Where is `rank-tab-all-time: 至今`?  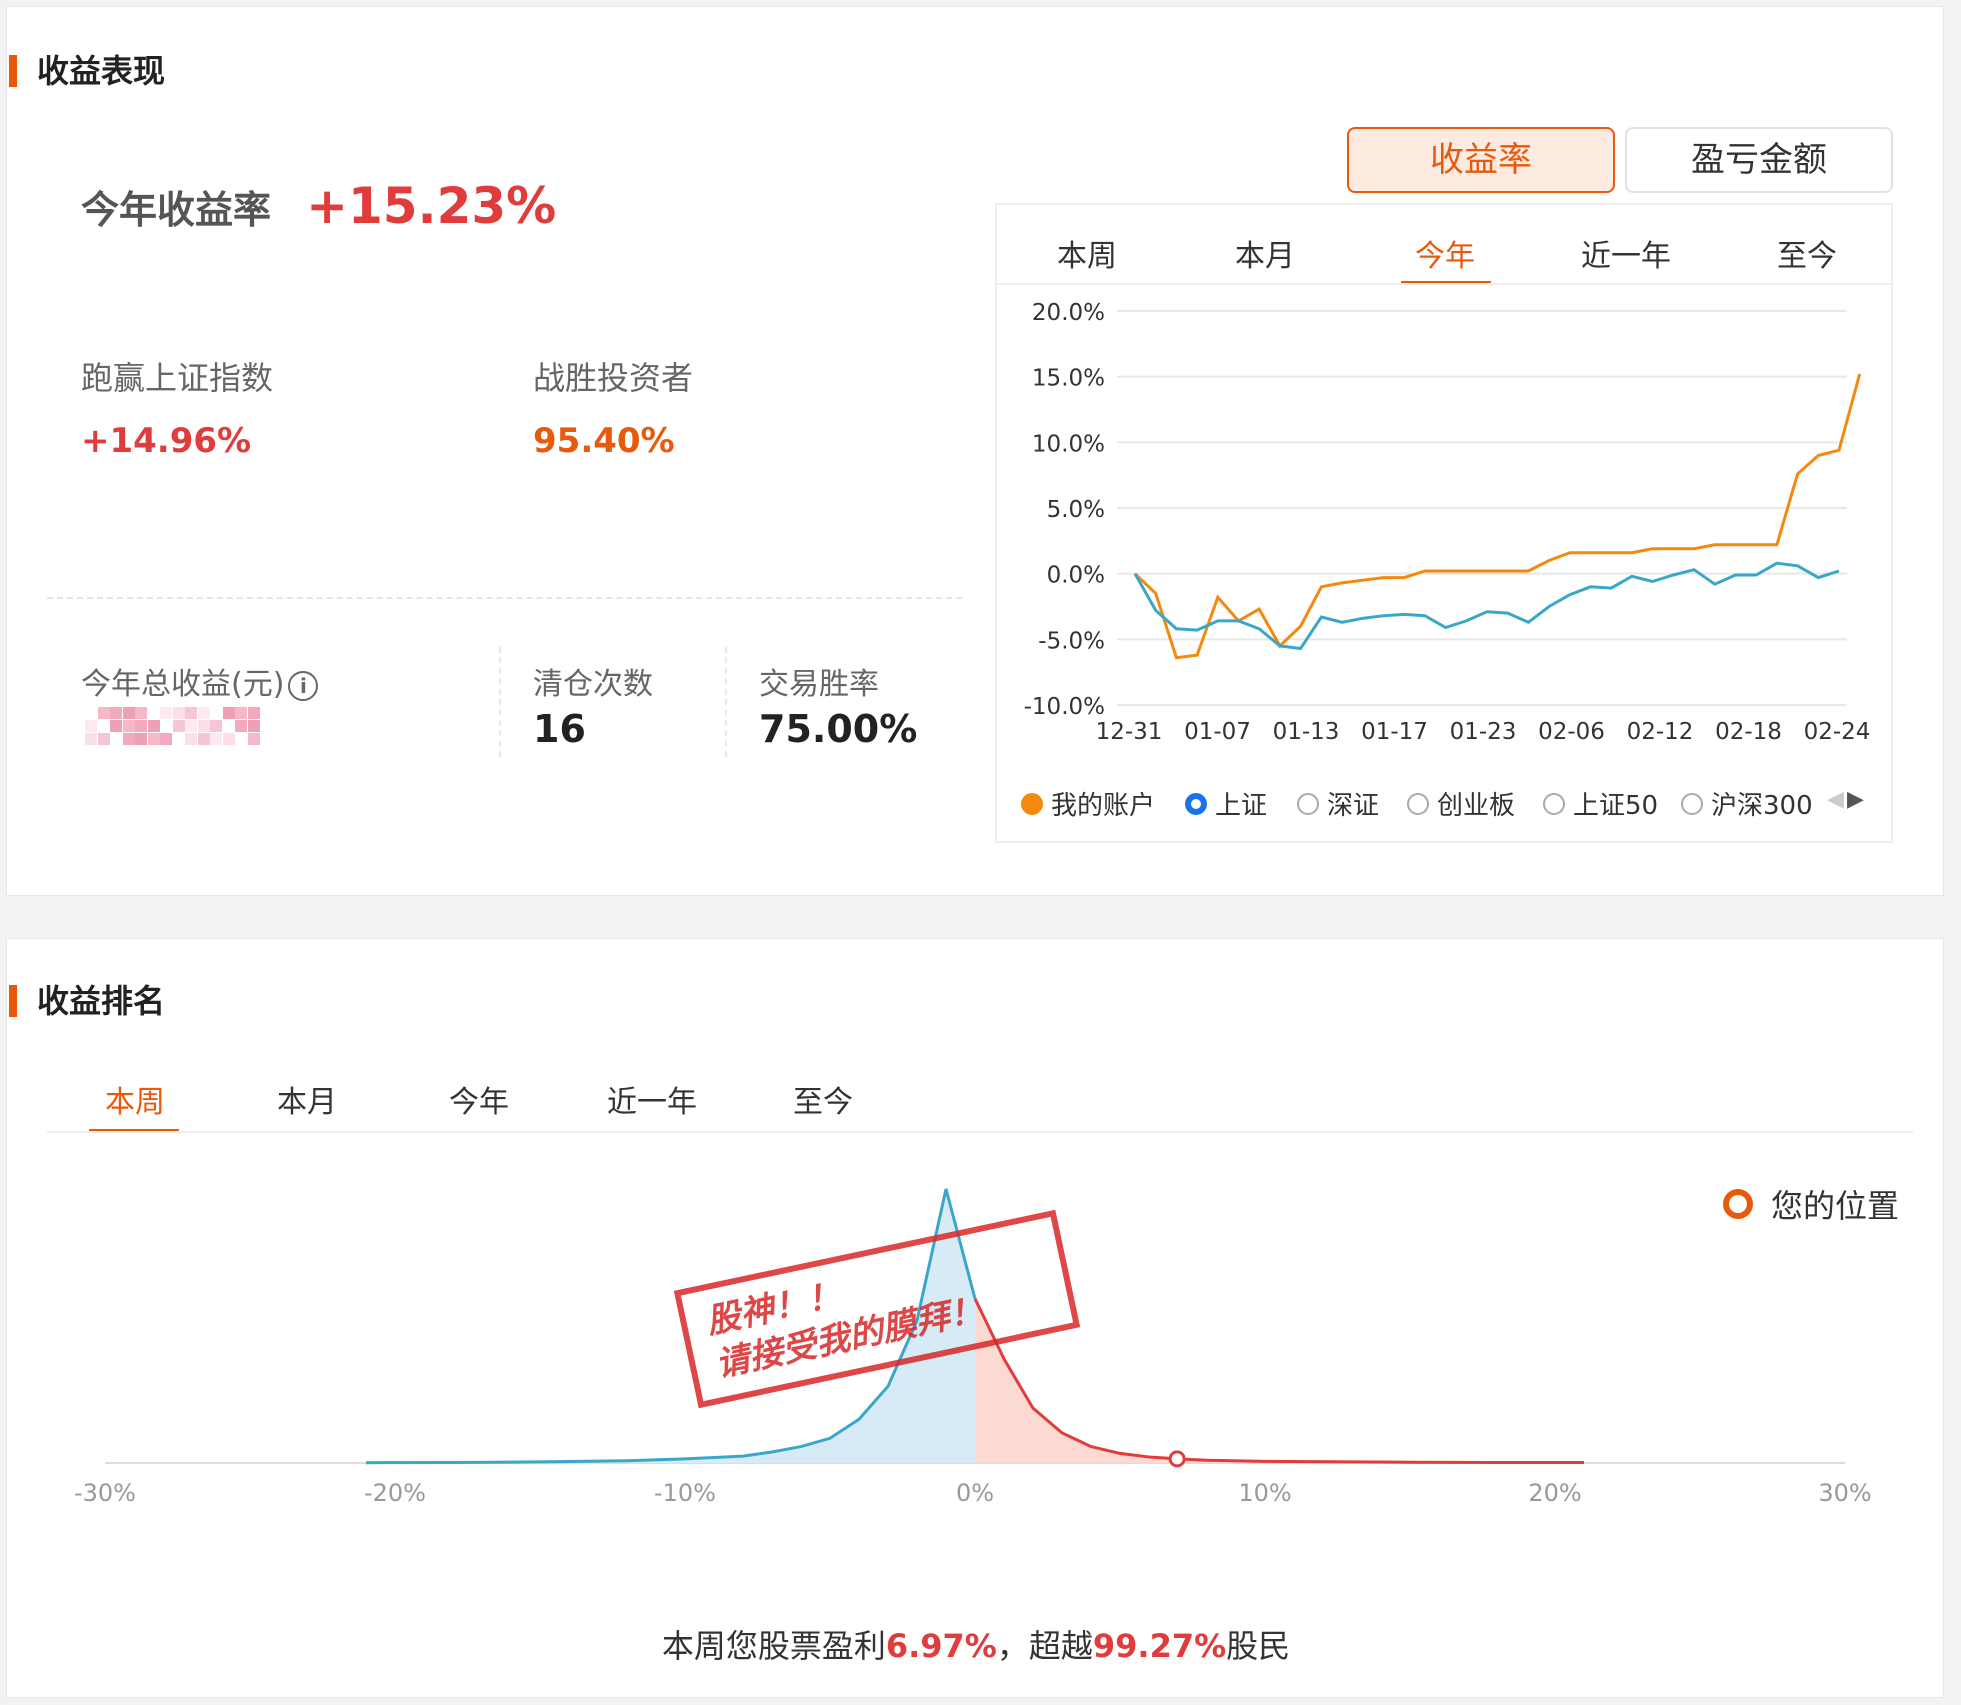 rank-tab-all-time: 至今 is located at coordinates (823, 1099).